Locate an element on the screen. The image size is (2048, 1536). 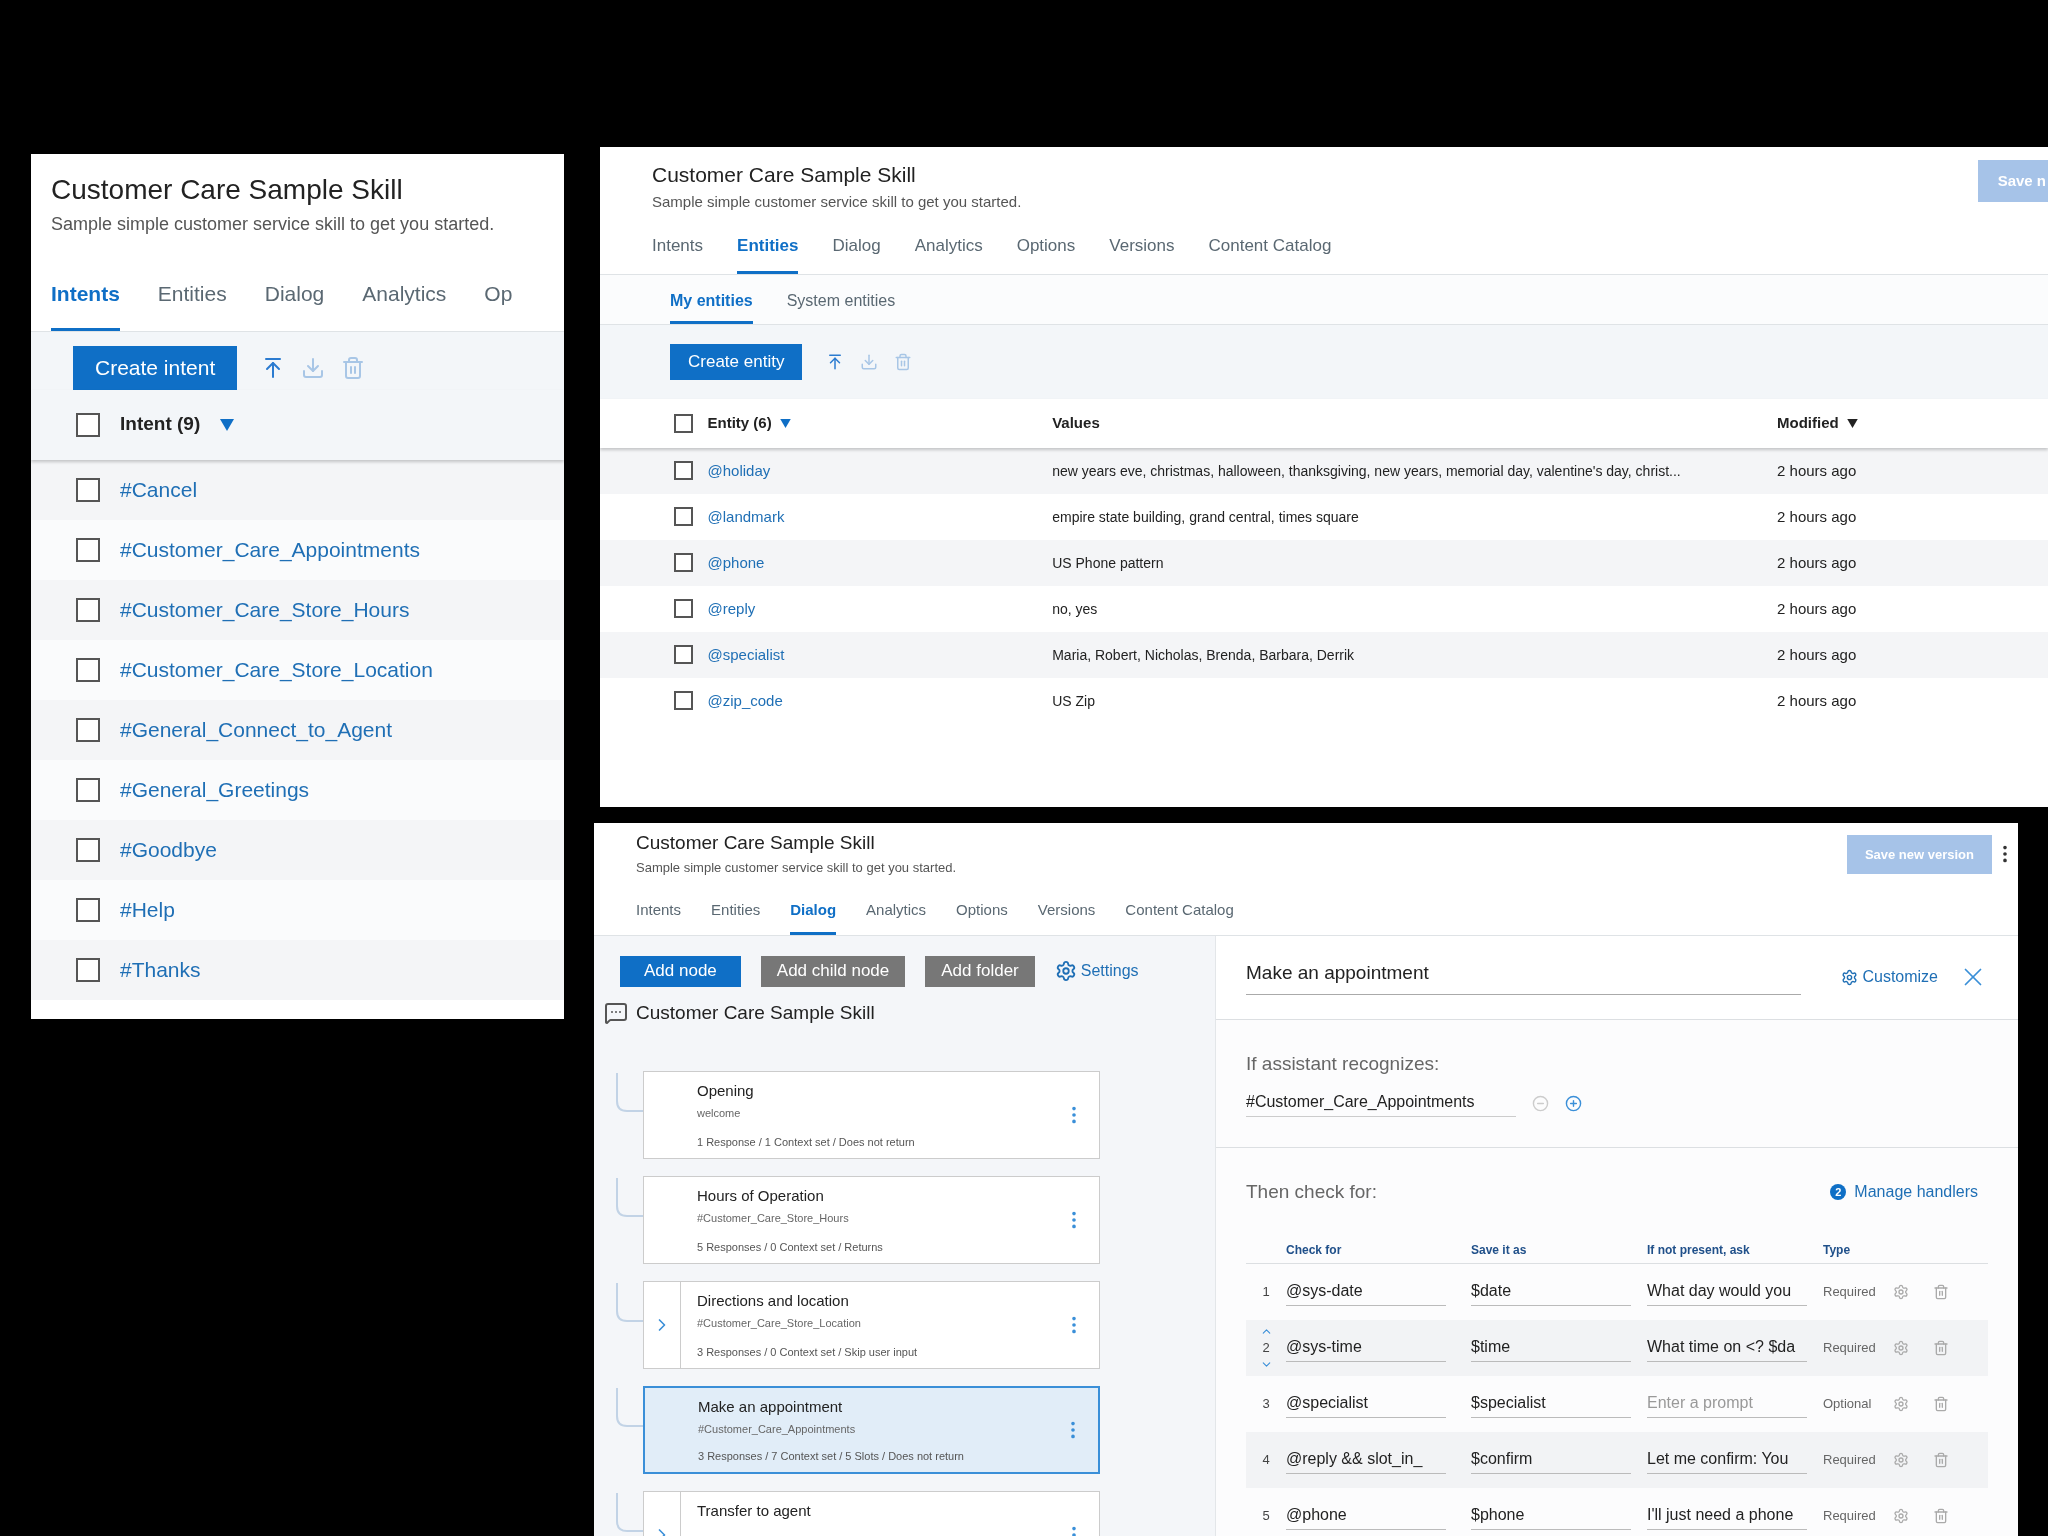
entity-link: @holiday is located at coordinates (739, 470).